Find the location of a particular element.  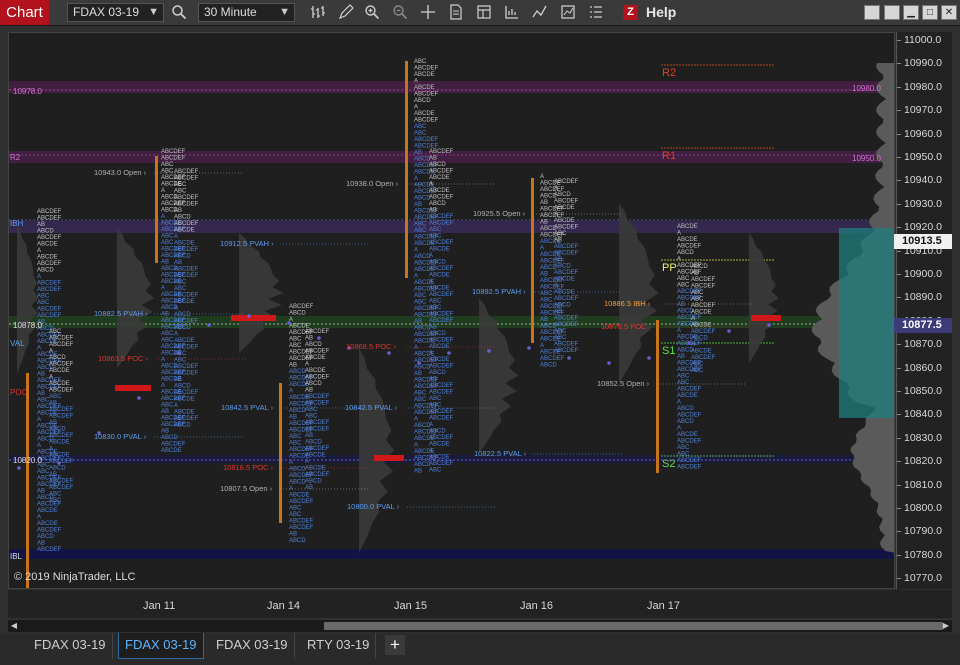

maximize-icon: □ is located at coordinates (930, 12).